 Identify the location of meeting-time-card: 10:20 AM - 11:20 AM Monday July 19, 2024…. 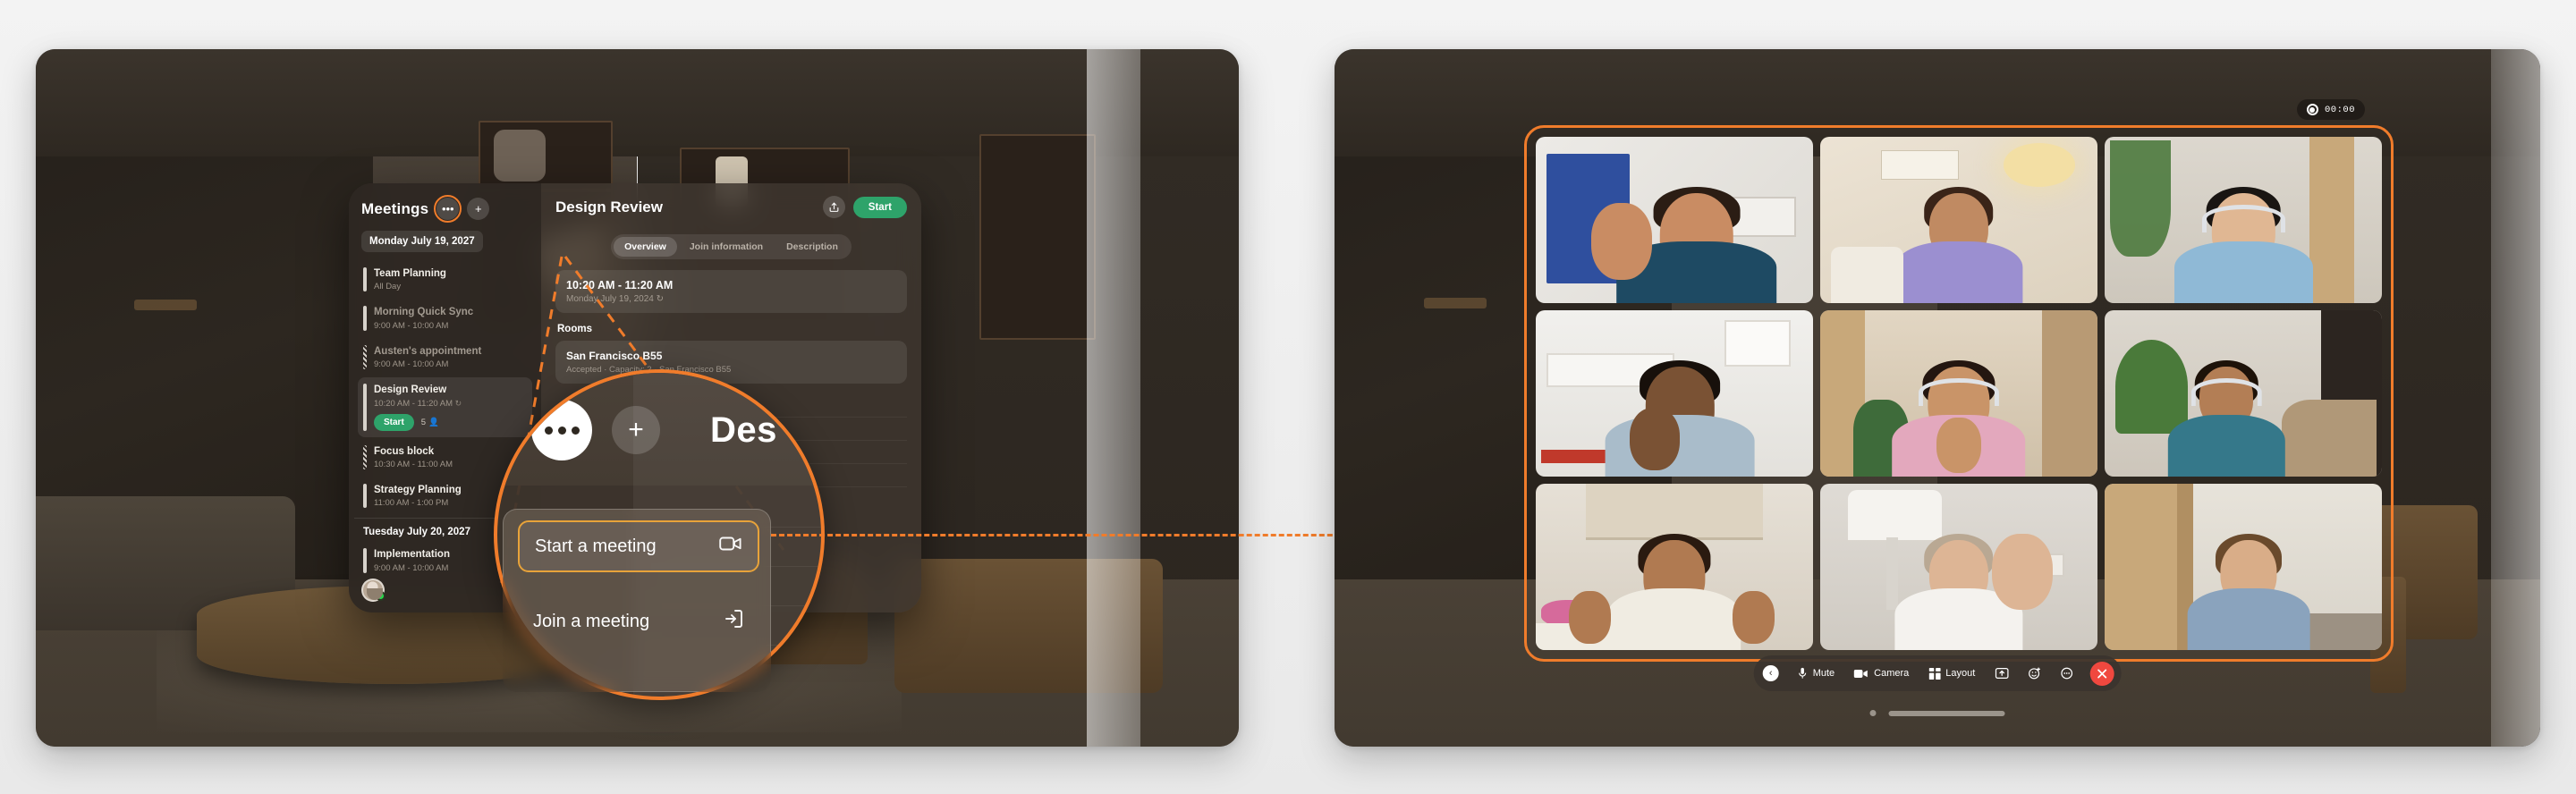
(731, 291).